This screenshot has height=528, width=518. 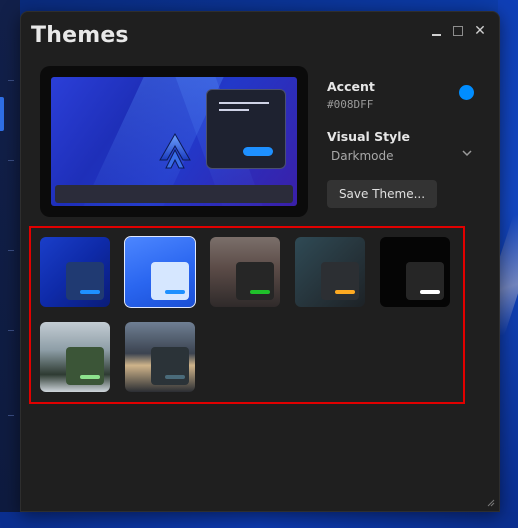 What do you see at coordinates (467, 153) in the screenshot?
I see `chevron-down-icon` at bounding box center [467, 153].